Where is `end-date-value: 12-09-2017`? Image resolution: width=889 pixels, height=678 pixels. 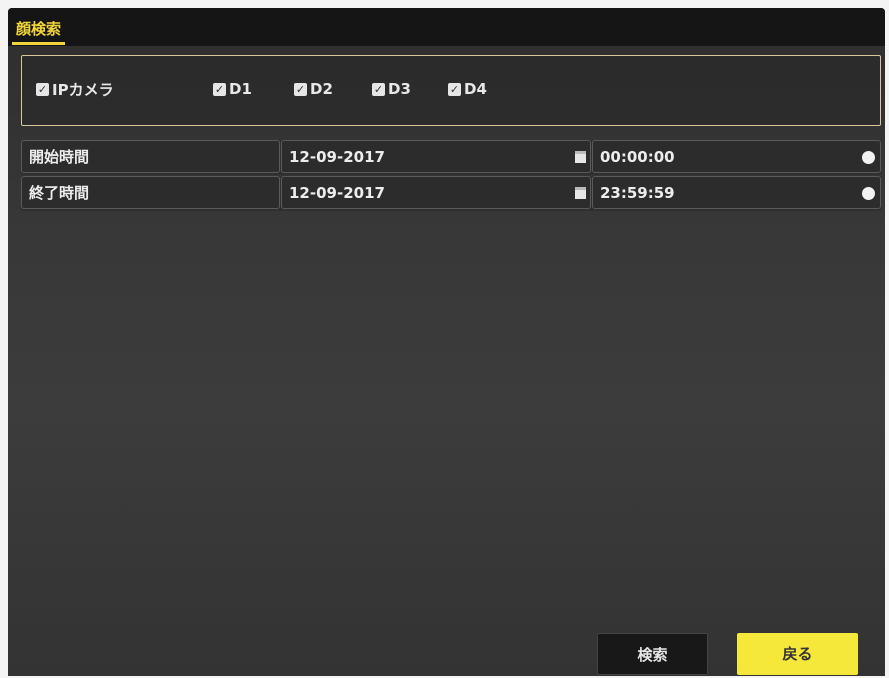
end-date-value: 12-09-2017 is located at coordinates (337, 193).